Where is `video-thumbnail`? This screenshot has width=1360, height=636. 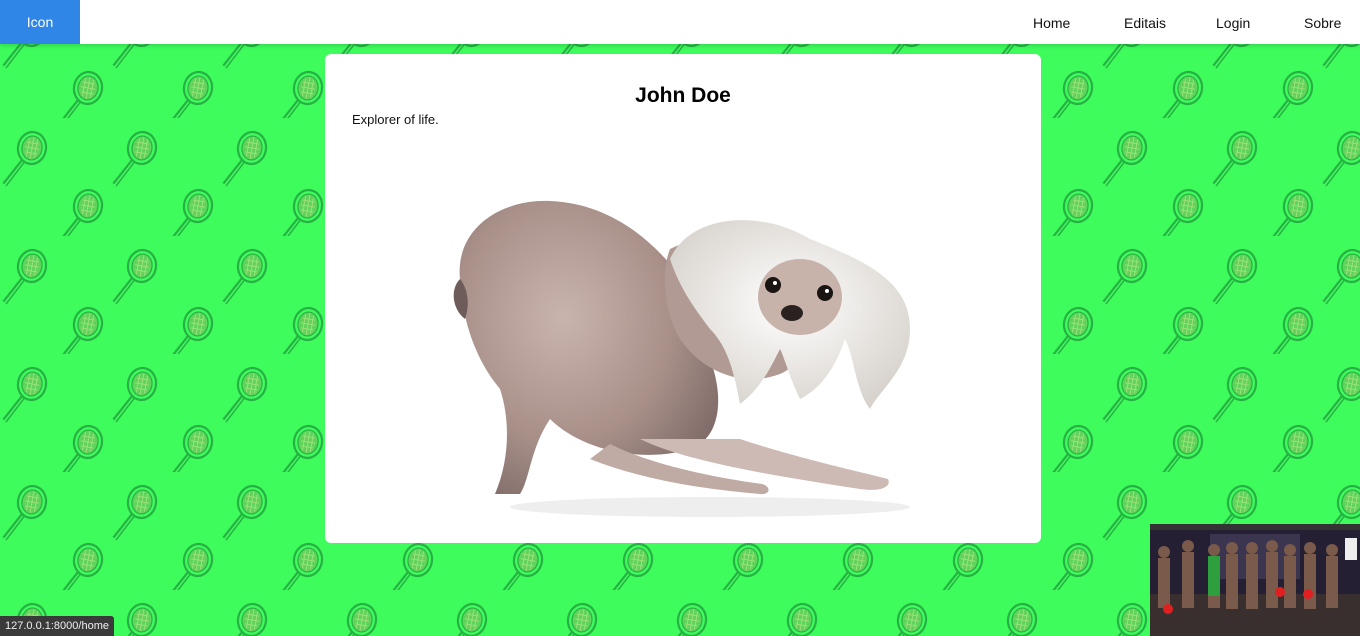
video-thumbnail is located at coordinates (1255, 580).